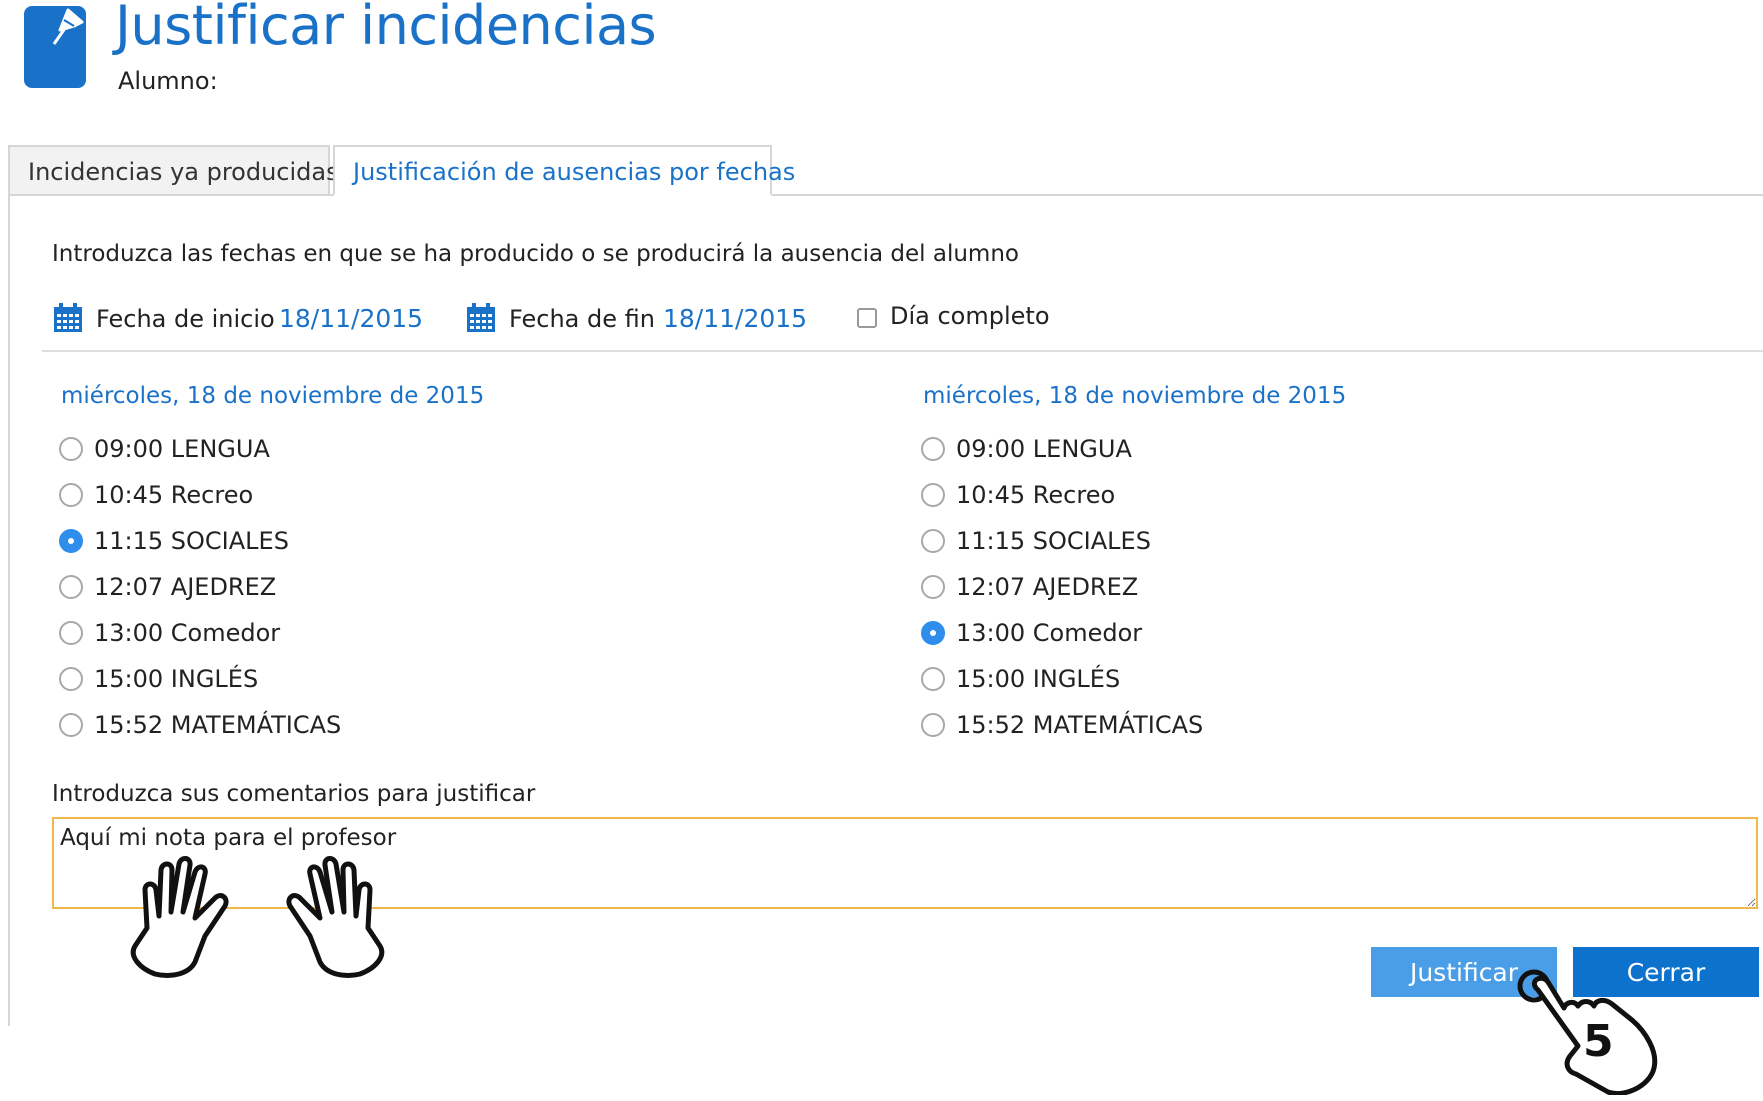  What do you see at coordinates (173, 169) in the screenshot?
I see `tab-past-incidents: Incidencias ya producidas` at bounding box center [173, 169].